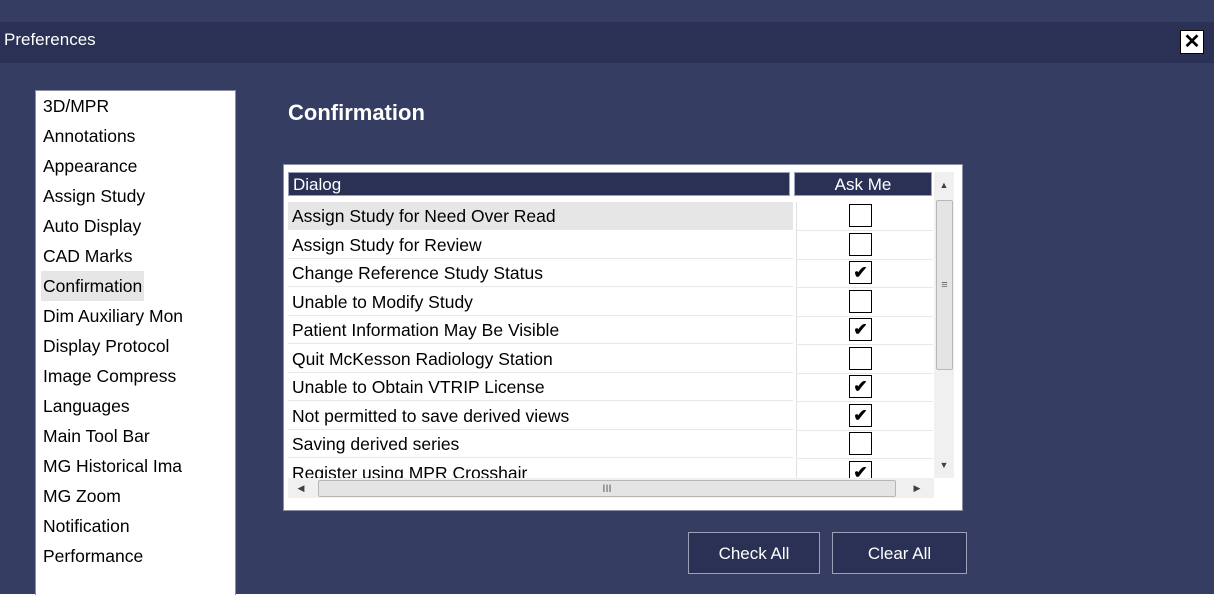 The height and width of the screenshot is (595, 1214). What do you see at coordinates (87, 256) in the screenshot?
I see `sidebar-item: CAD Marks` at bounding box center [87, 256].